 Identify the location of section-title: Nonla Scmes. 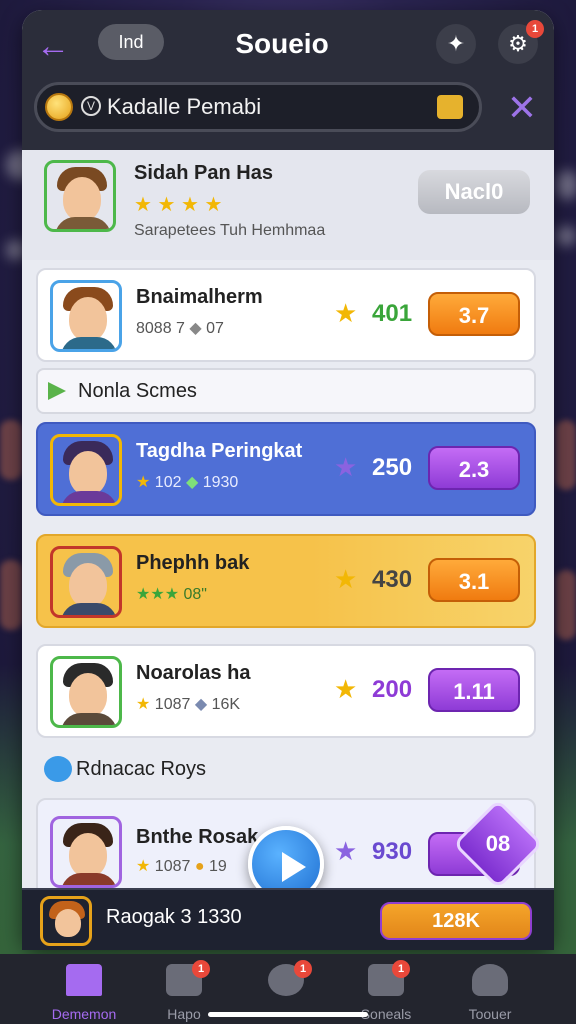
(137, 391).